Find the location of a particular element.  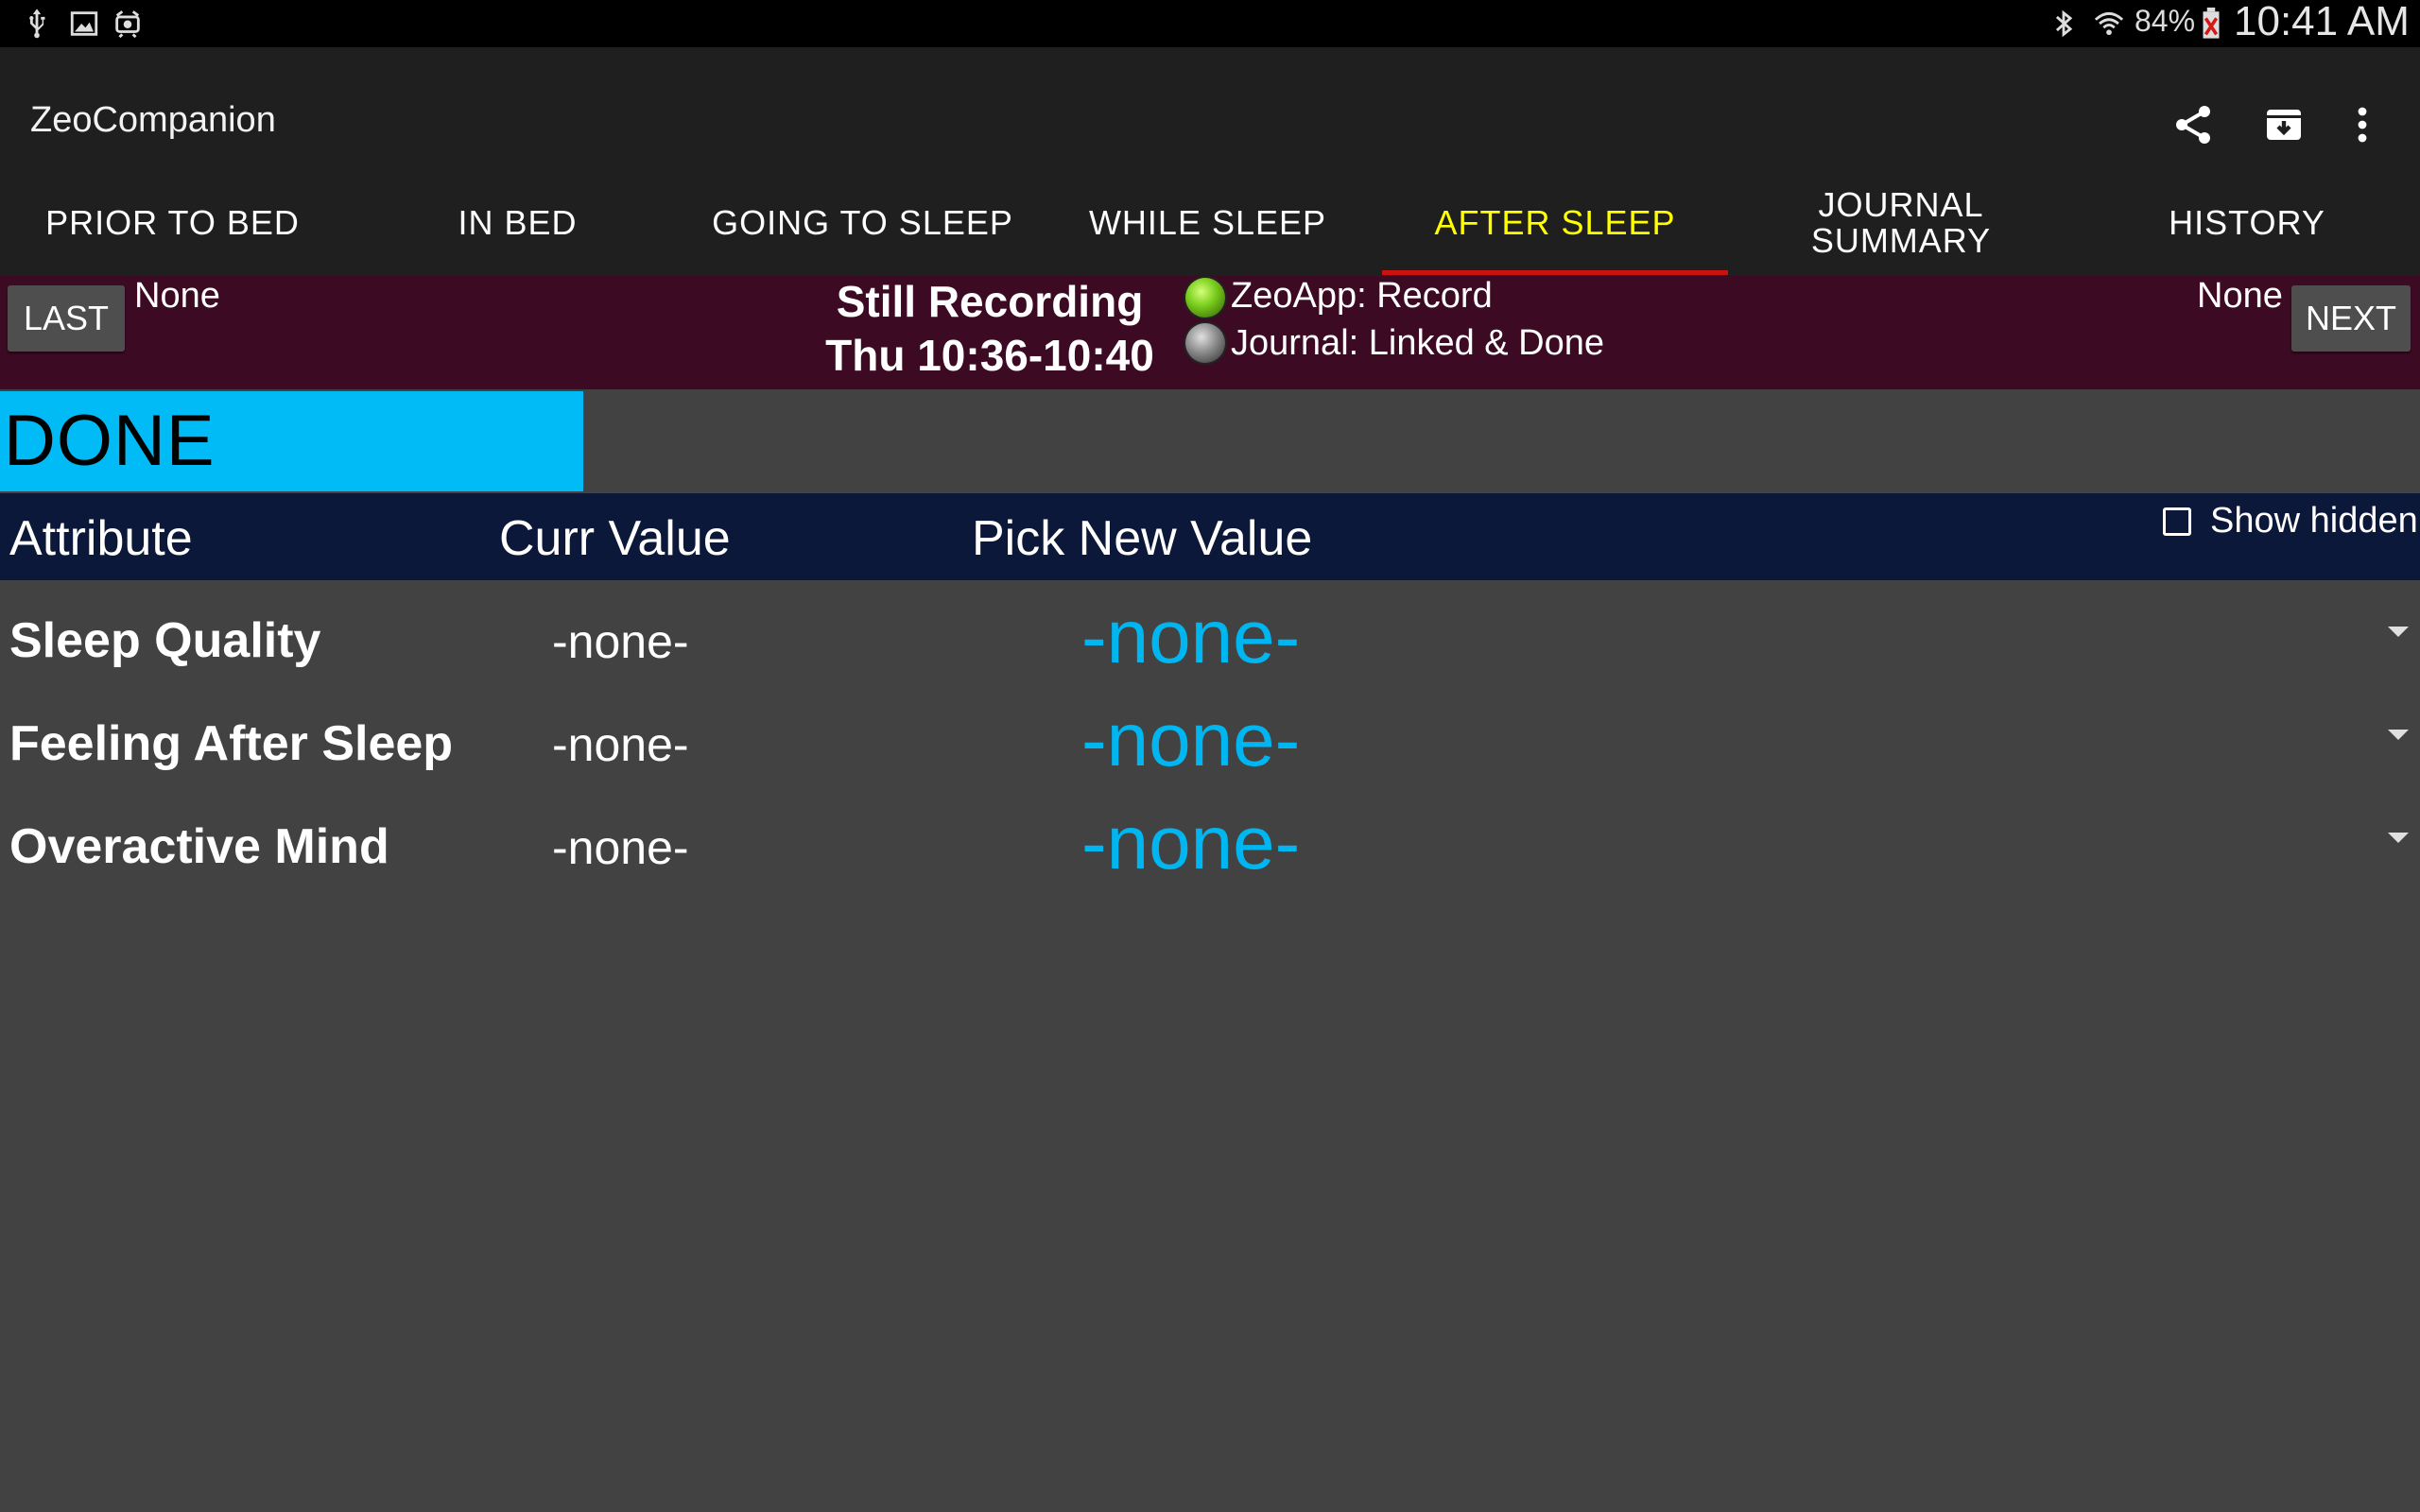

active-tab-indicator is located at coordinates (1555, 272).